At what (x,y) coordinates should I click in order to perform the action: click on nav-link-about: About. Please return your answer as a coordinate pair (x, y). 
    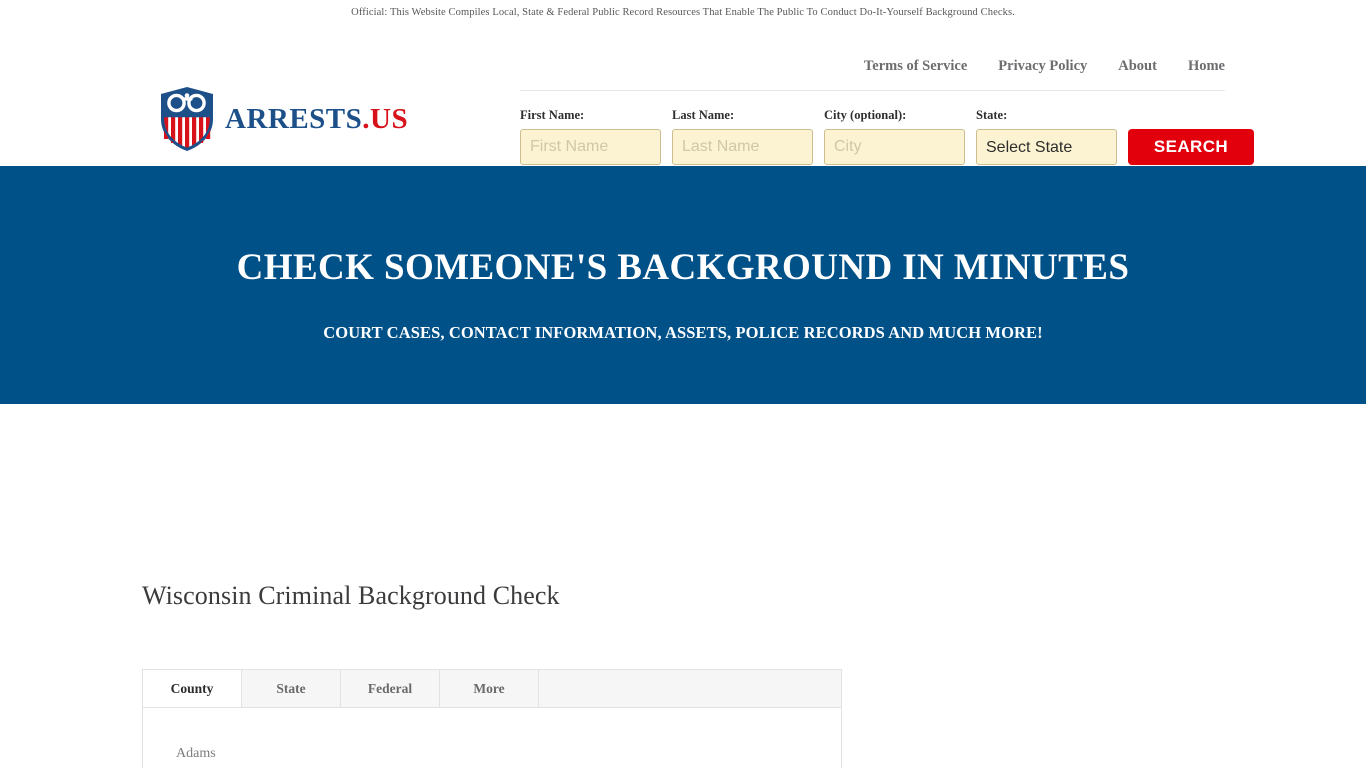
    Looking at the image, I should click on (1137, 66).